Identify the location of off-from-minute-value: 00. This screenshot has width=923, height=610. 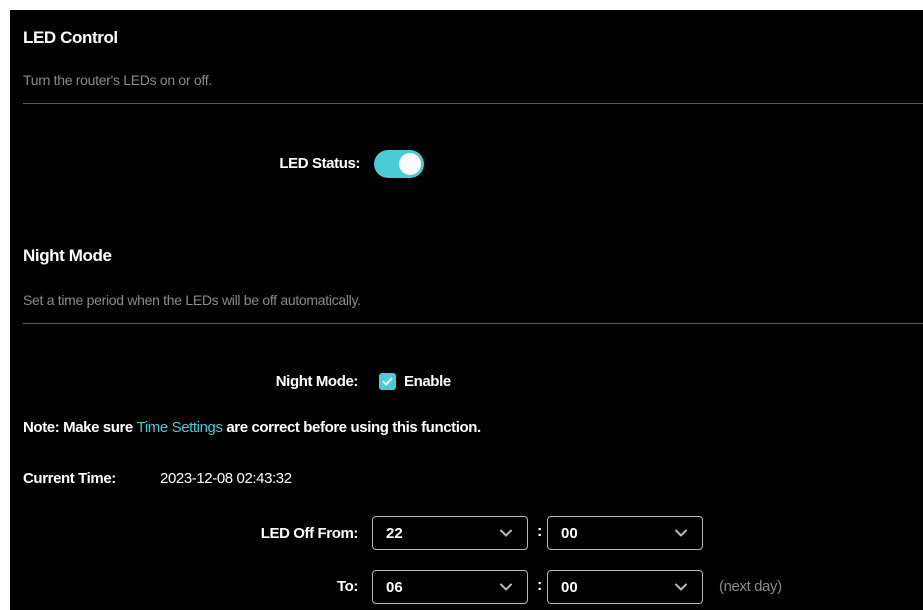
(569, 533).